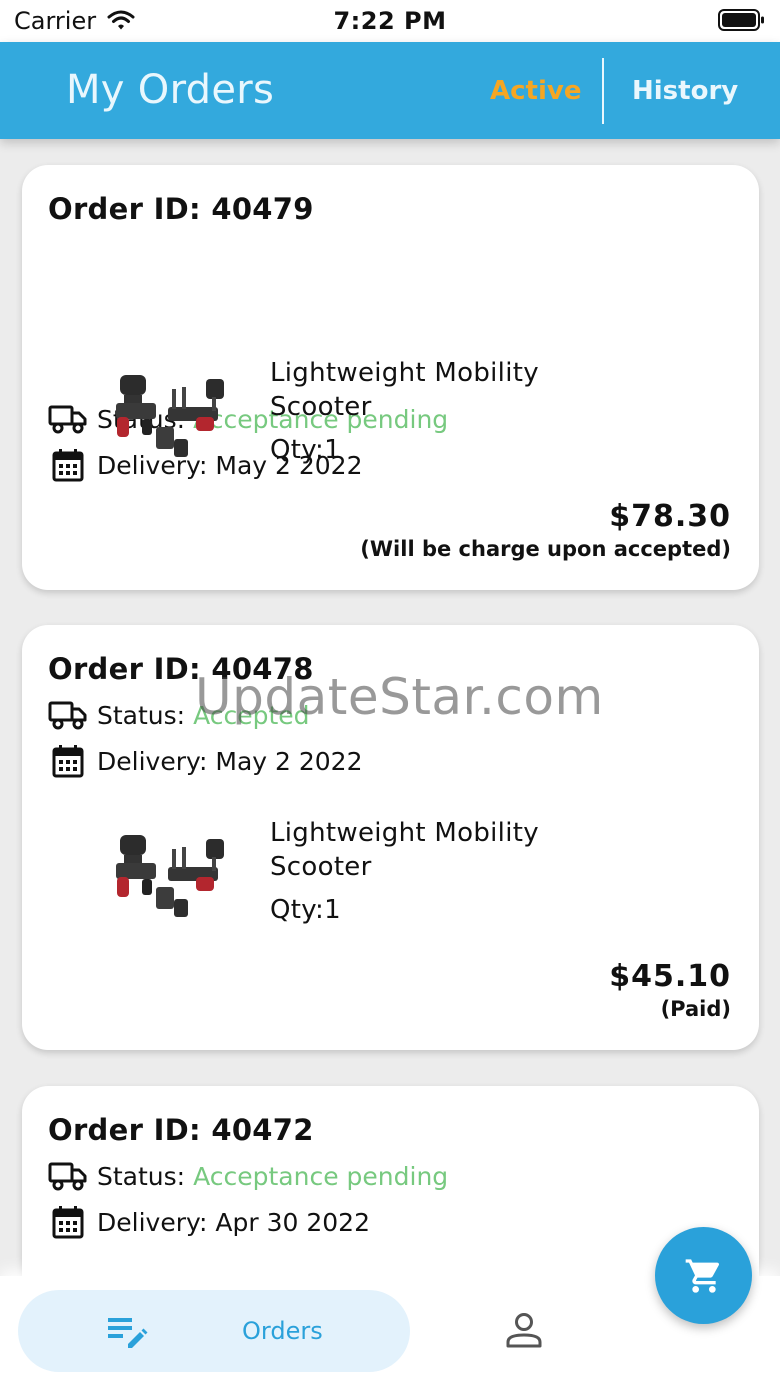 This screenshot has height=1387, width=780. I want to click on order-price: $45.10, so click(670, 976).